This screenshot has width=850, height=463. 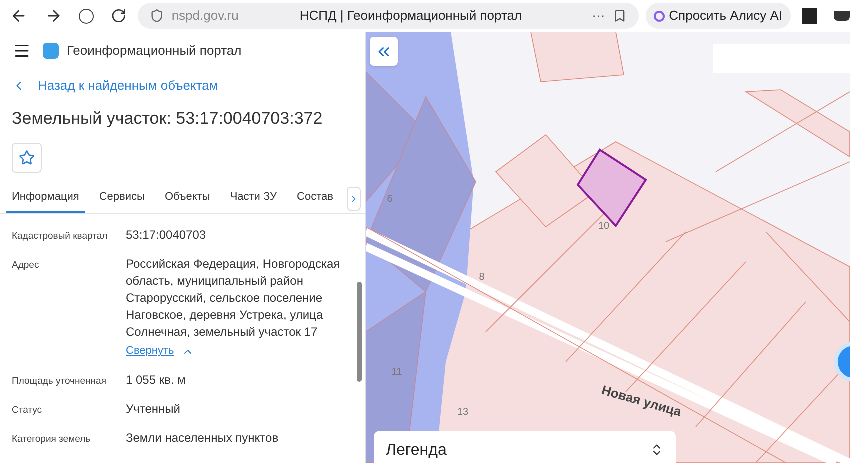 What do you see at coordinates (315, 200) in the screenshot?
I see `tab: Состав` at bounding box center [315, 200].